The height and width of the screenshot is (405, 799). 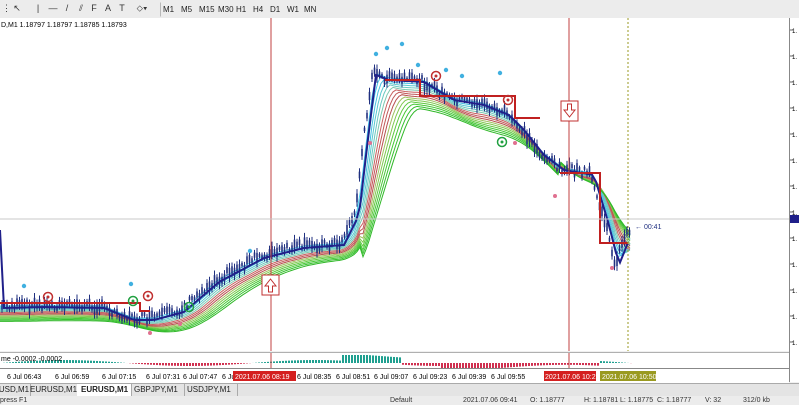 What do you see at coordinates (648, 227) in the screenshot?
I see `countdown-label: ← 00:41` at bounding box center [648, 227].